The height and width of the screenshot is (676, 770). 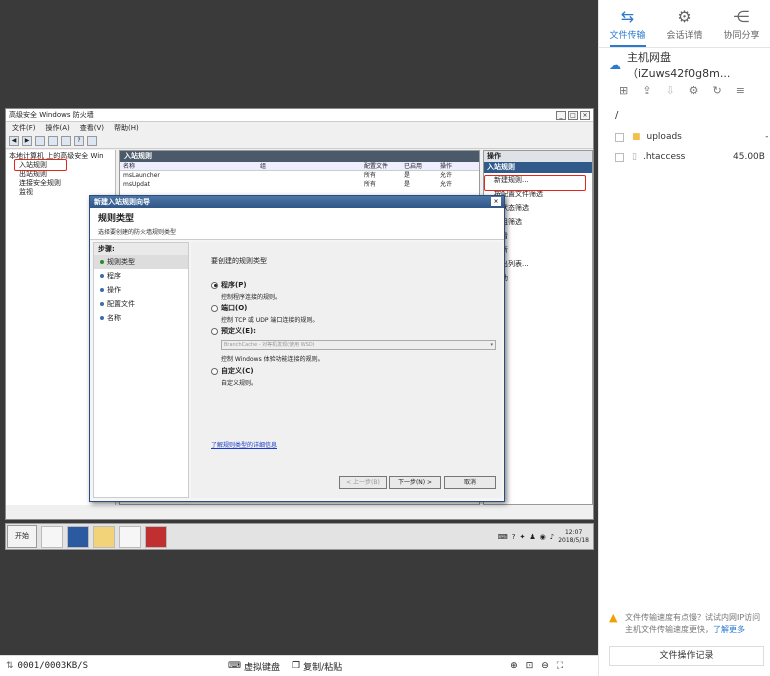 What do you see at coordinates (623, 90) in the screenshot?
I see `new-folder-icon: ⊞` at bounding box center [623, 90].